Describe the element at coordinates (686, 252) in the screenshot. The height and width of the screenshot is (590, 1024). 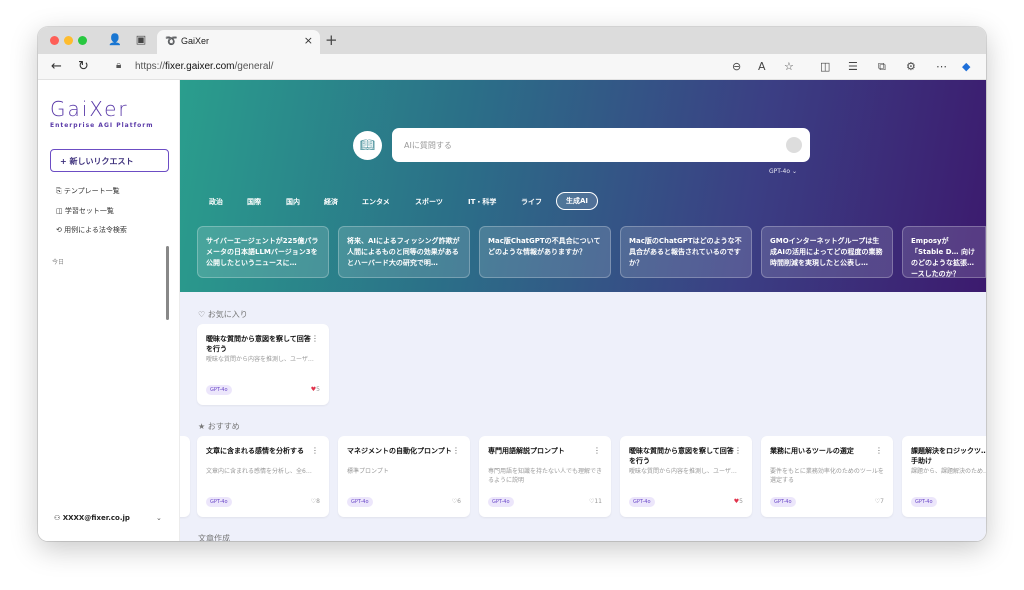
I see `news-card: Mac版のChatGPTはどのような不具合があると報告されているのですか？` at that location.